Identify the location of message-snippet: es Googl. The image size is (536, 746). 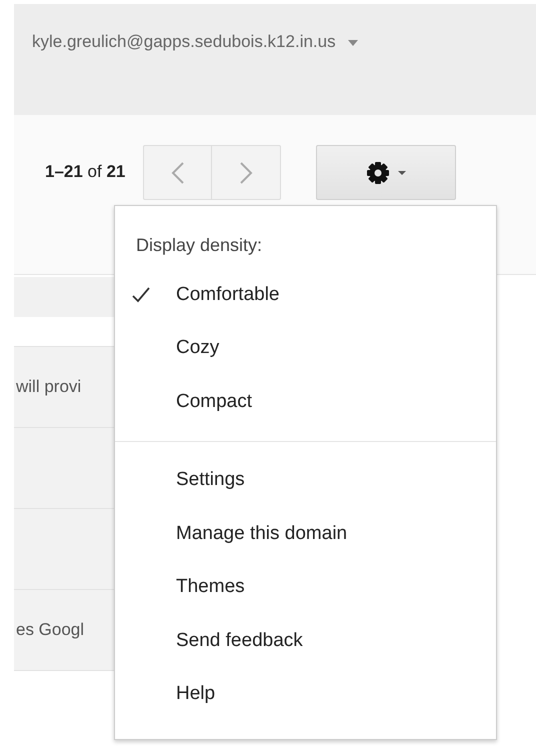
(49, 630).